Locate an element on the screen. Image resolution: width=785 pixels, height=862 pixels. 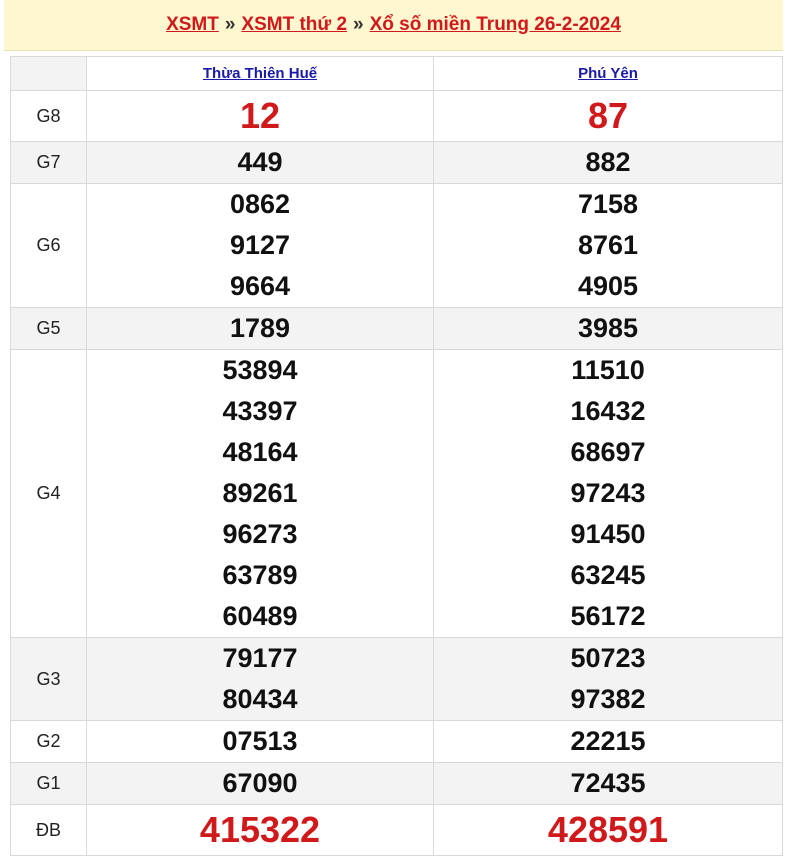
prize-label: G6 is located at coordinates (48, 245).